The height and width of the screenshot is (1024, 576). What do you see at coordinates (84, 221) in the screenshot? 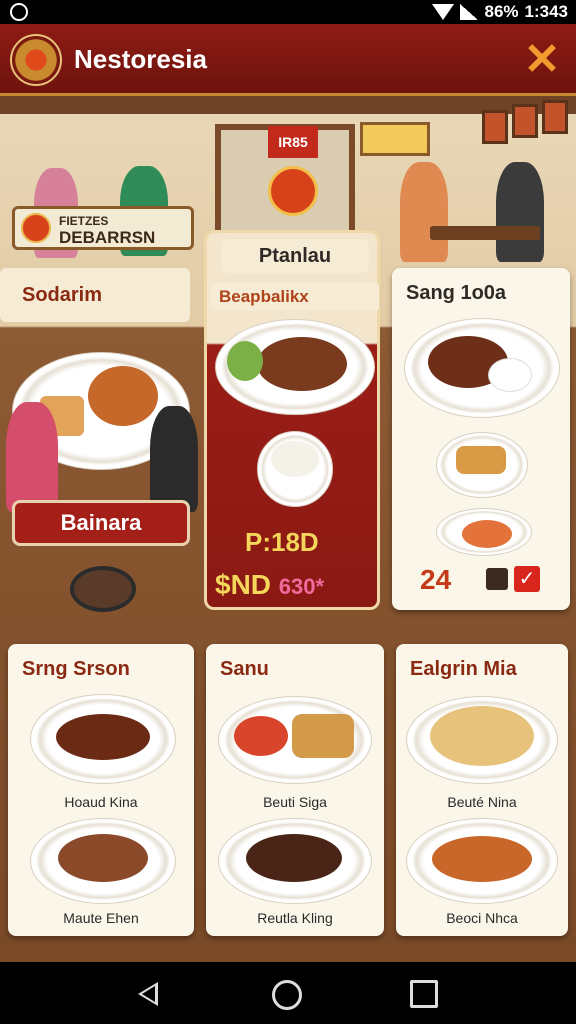
I see `sign-line-1: FIETZES` at bounding box center [84, 221].